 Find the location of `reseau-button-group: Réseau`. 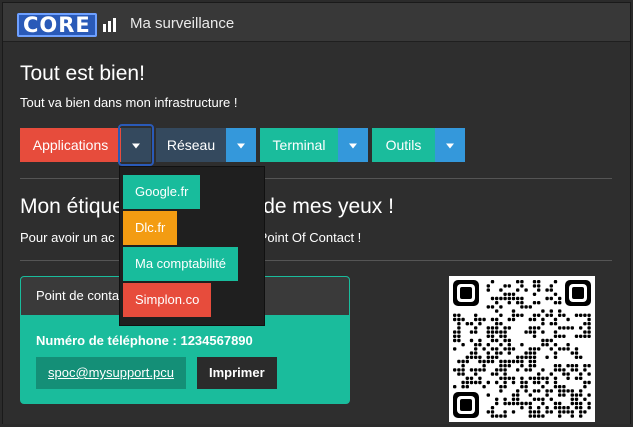

reseau-button-group: Réseau is located at coordinates (206, 145).